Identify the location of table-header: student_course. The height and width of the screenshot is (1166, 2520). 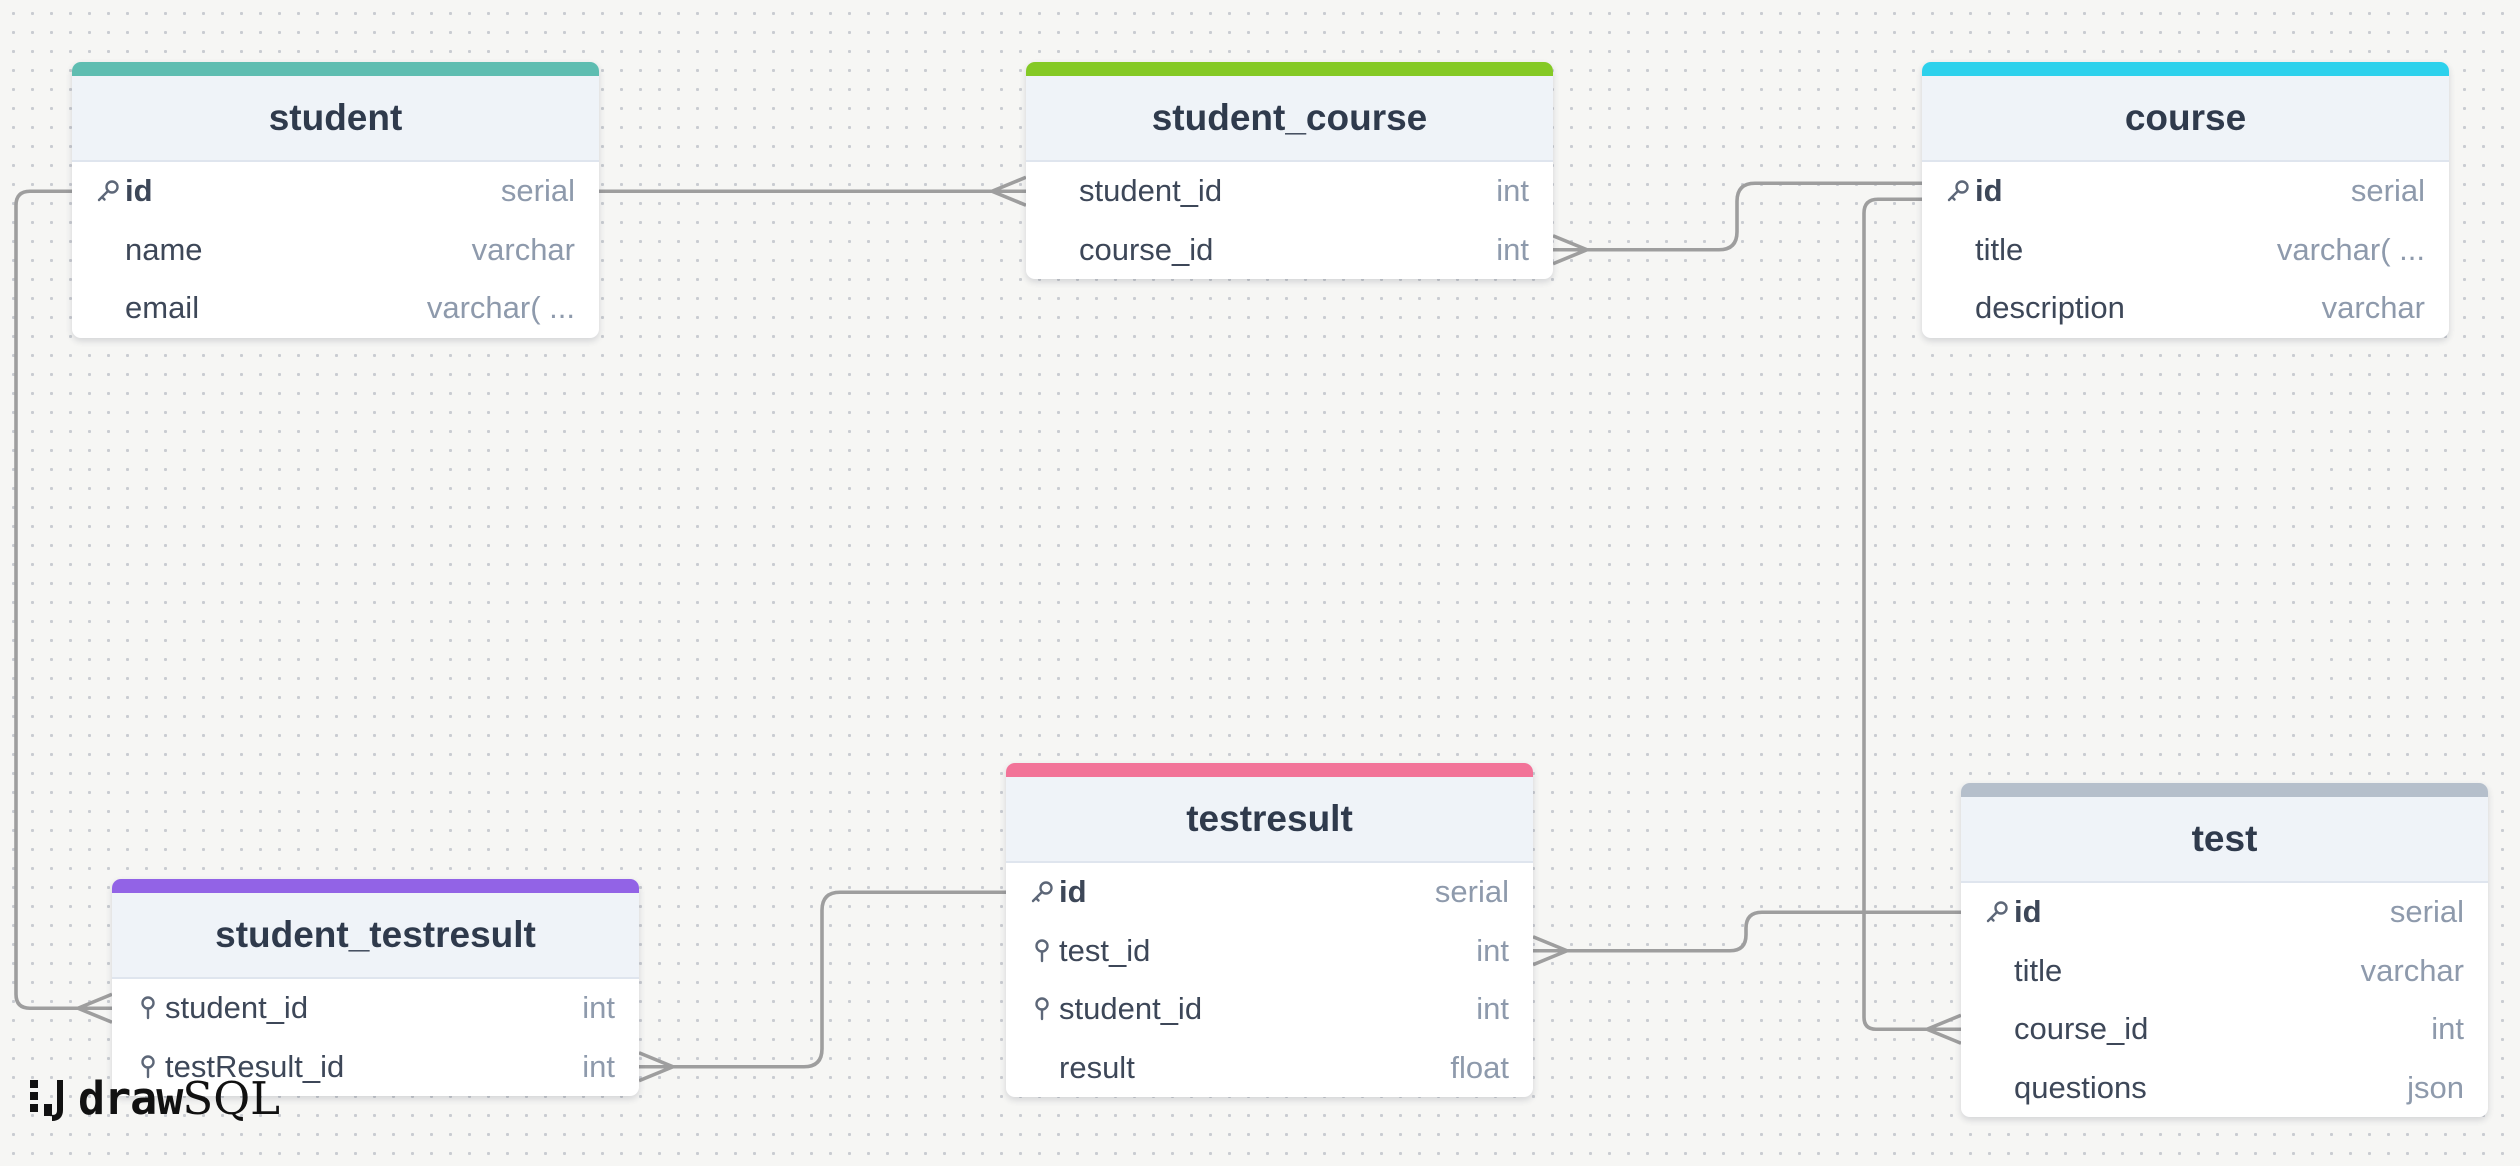
(1289, 112).